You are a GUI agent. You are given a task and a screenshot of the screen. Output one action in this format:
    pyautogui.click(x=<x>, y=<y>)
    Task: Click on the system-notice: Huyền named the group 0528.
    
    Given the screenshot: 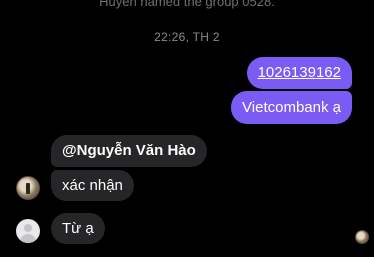 What is the action you would take?
    pyautogui.click(x=187, y=4)
    